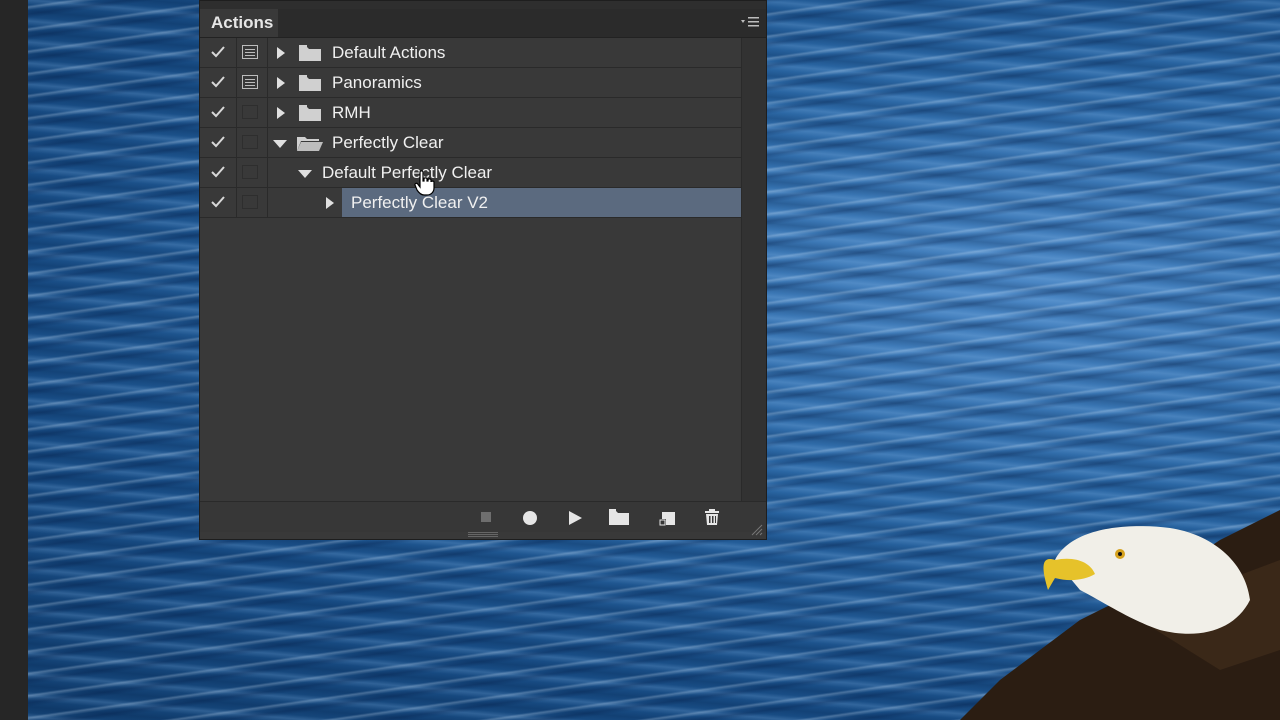  Describe the element at coordinates (377, 82) in the screenshot. I see `action-label: Panoramics` at that location.